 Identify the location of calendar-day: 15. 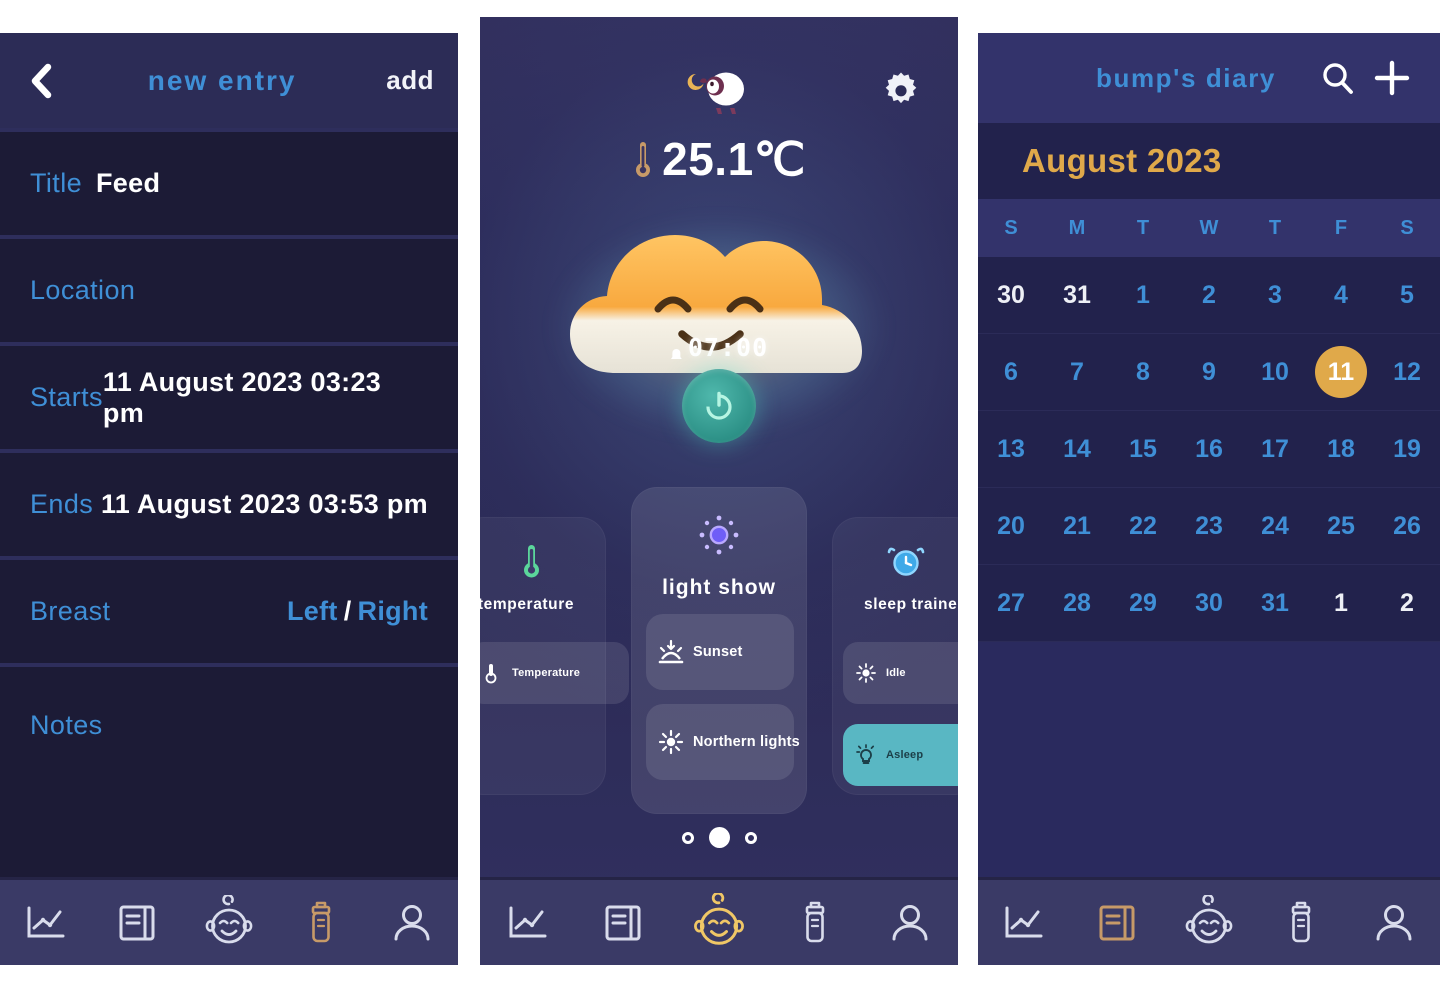
(1143, 449).